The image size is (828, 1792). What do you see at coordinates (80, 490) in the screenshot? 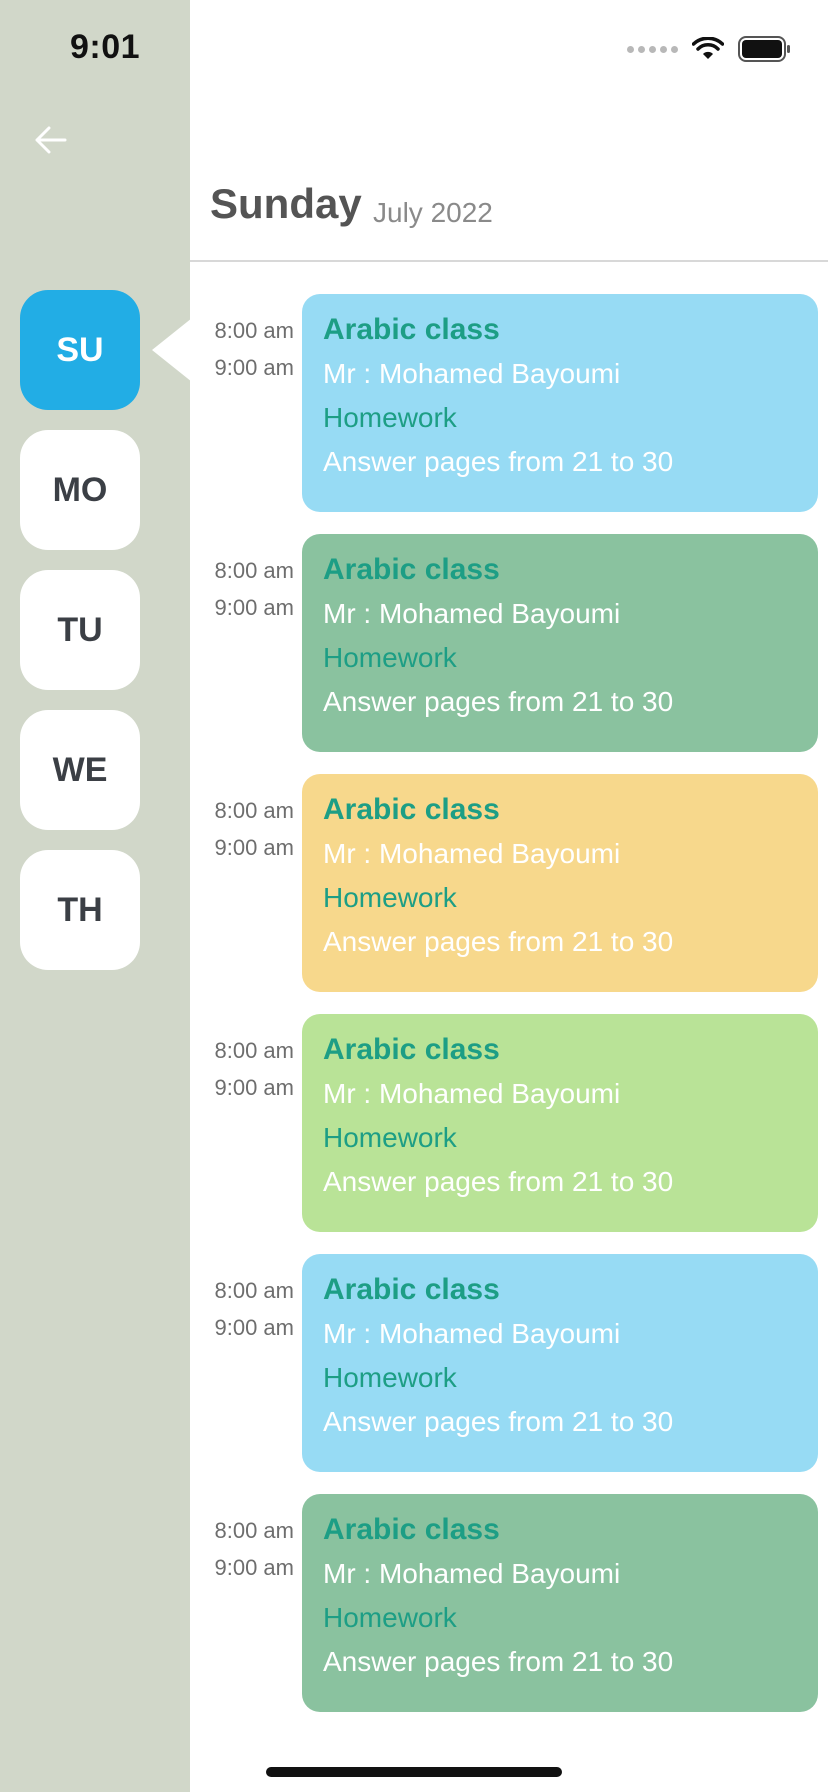
I see `day-tab-mo: MO` at bounding box center [80, 490].